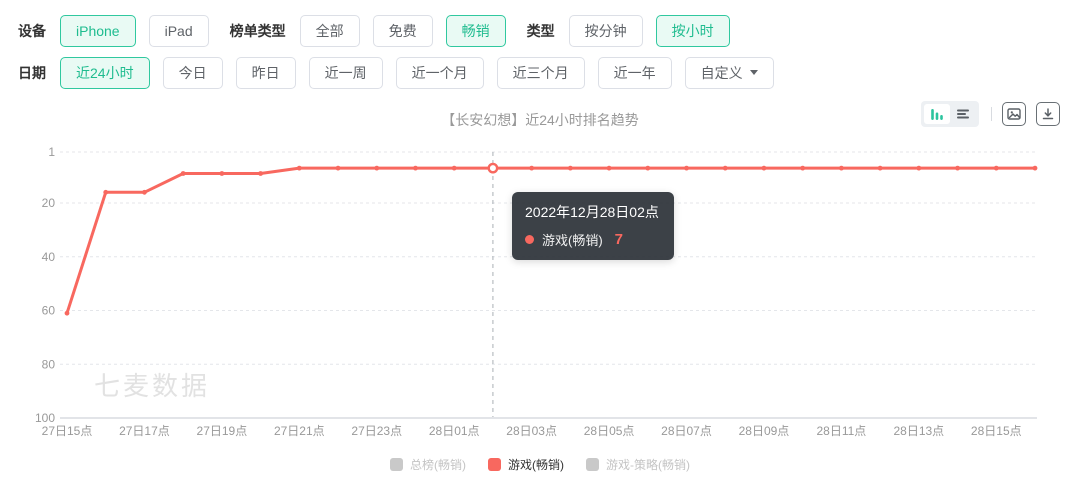 This screenshot has width=1080, height=485. I want to click on x-tick-label: 28日13点, so click(918, 431).